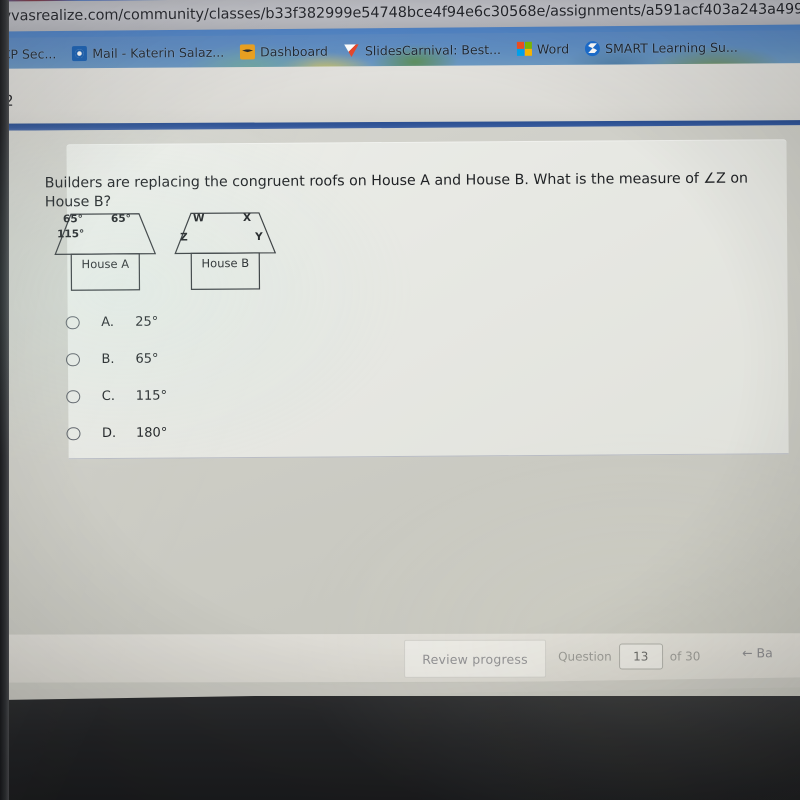 The width and height of the screenshot is (800, 800). Describe the element at coordinates (105, 251) in the screenshot. I see `figure-house-a: 65° 65° 115° House A` at that location.